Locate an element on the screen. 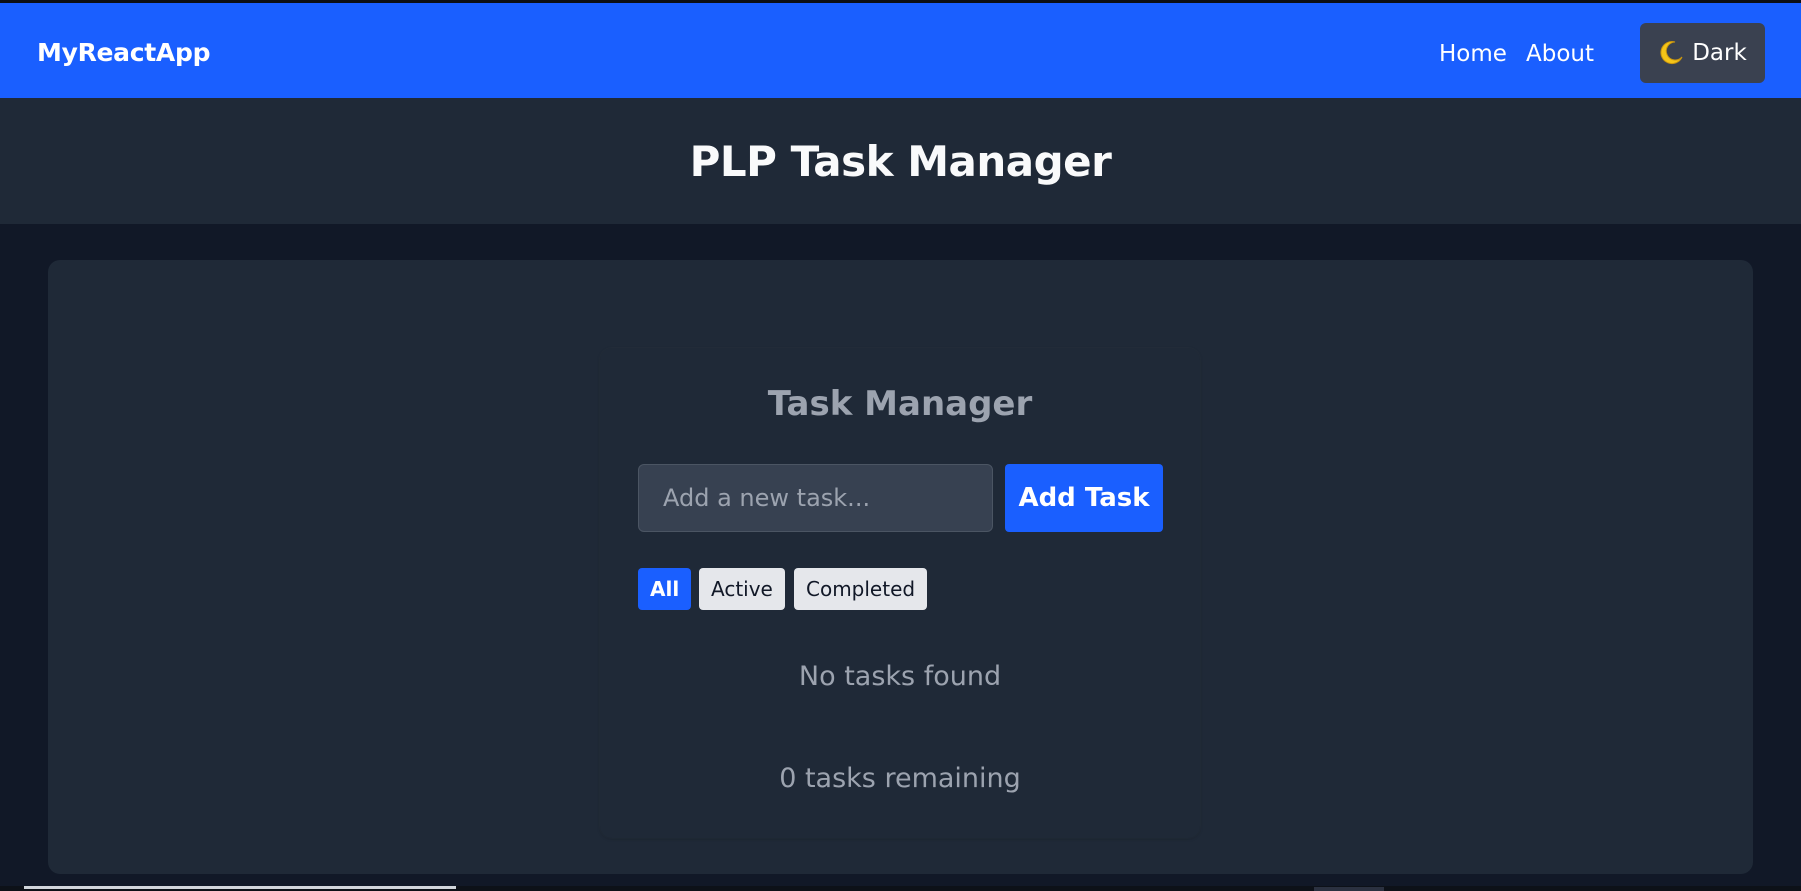  theme-toggle-button: Dark is located at coordinates (1702, 53).